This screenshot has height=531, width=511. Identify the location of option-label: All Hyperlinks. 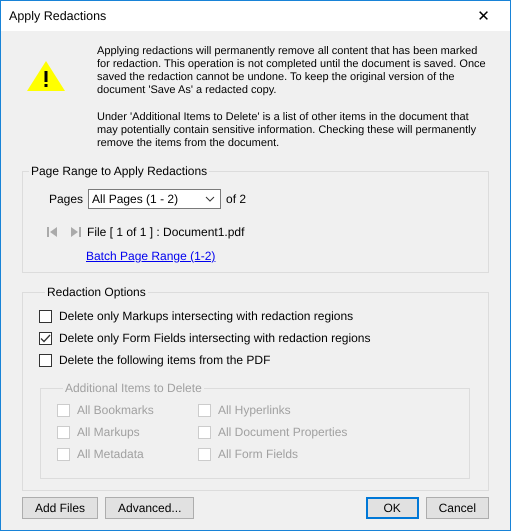
(254, 410).